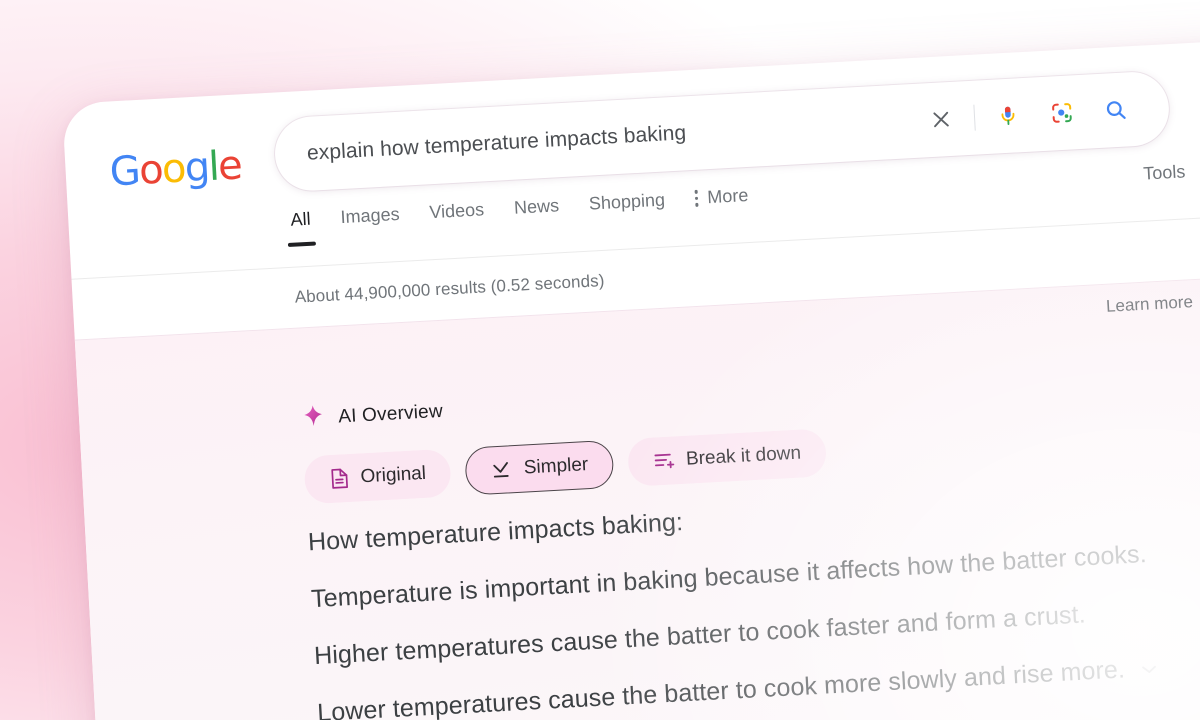  I want to click on learn-more-button: Learn more, so click(1153, 304).